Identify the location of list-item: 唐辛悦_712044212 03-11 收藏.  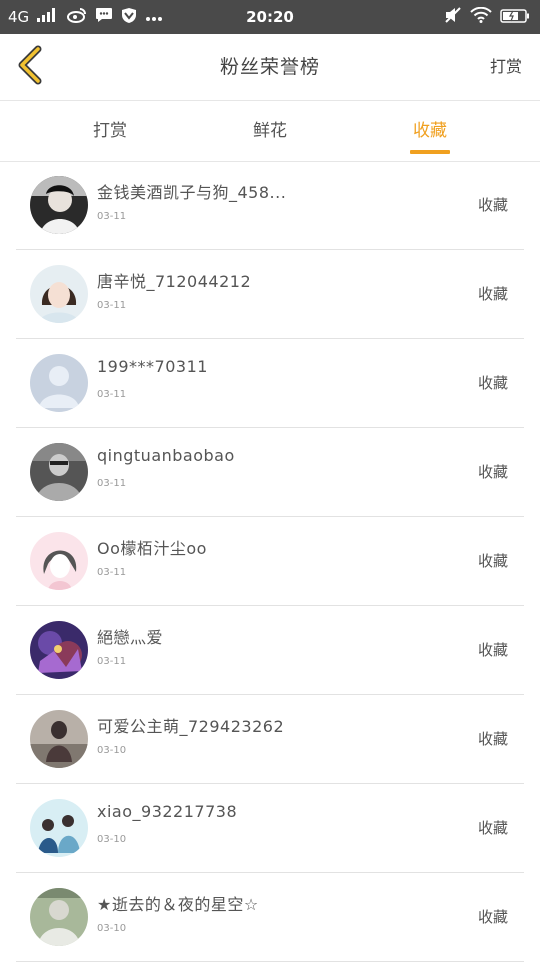
(270, 294).